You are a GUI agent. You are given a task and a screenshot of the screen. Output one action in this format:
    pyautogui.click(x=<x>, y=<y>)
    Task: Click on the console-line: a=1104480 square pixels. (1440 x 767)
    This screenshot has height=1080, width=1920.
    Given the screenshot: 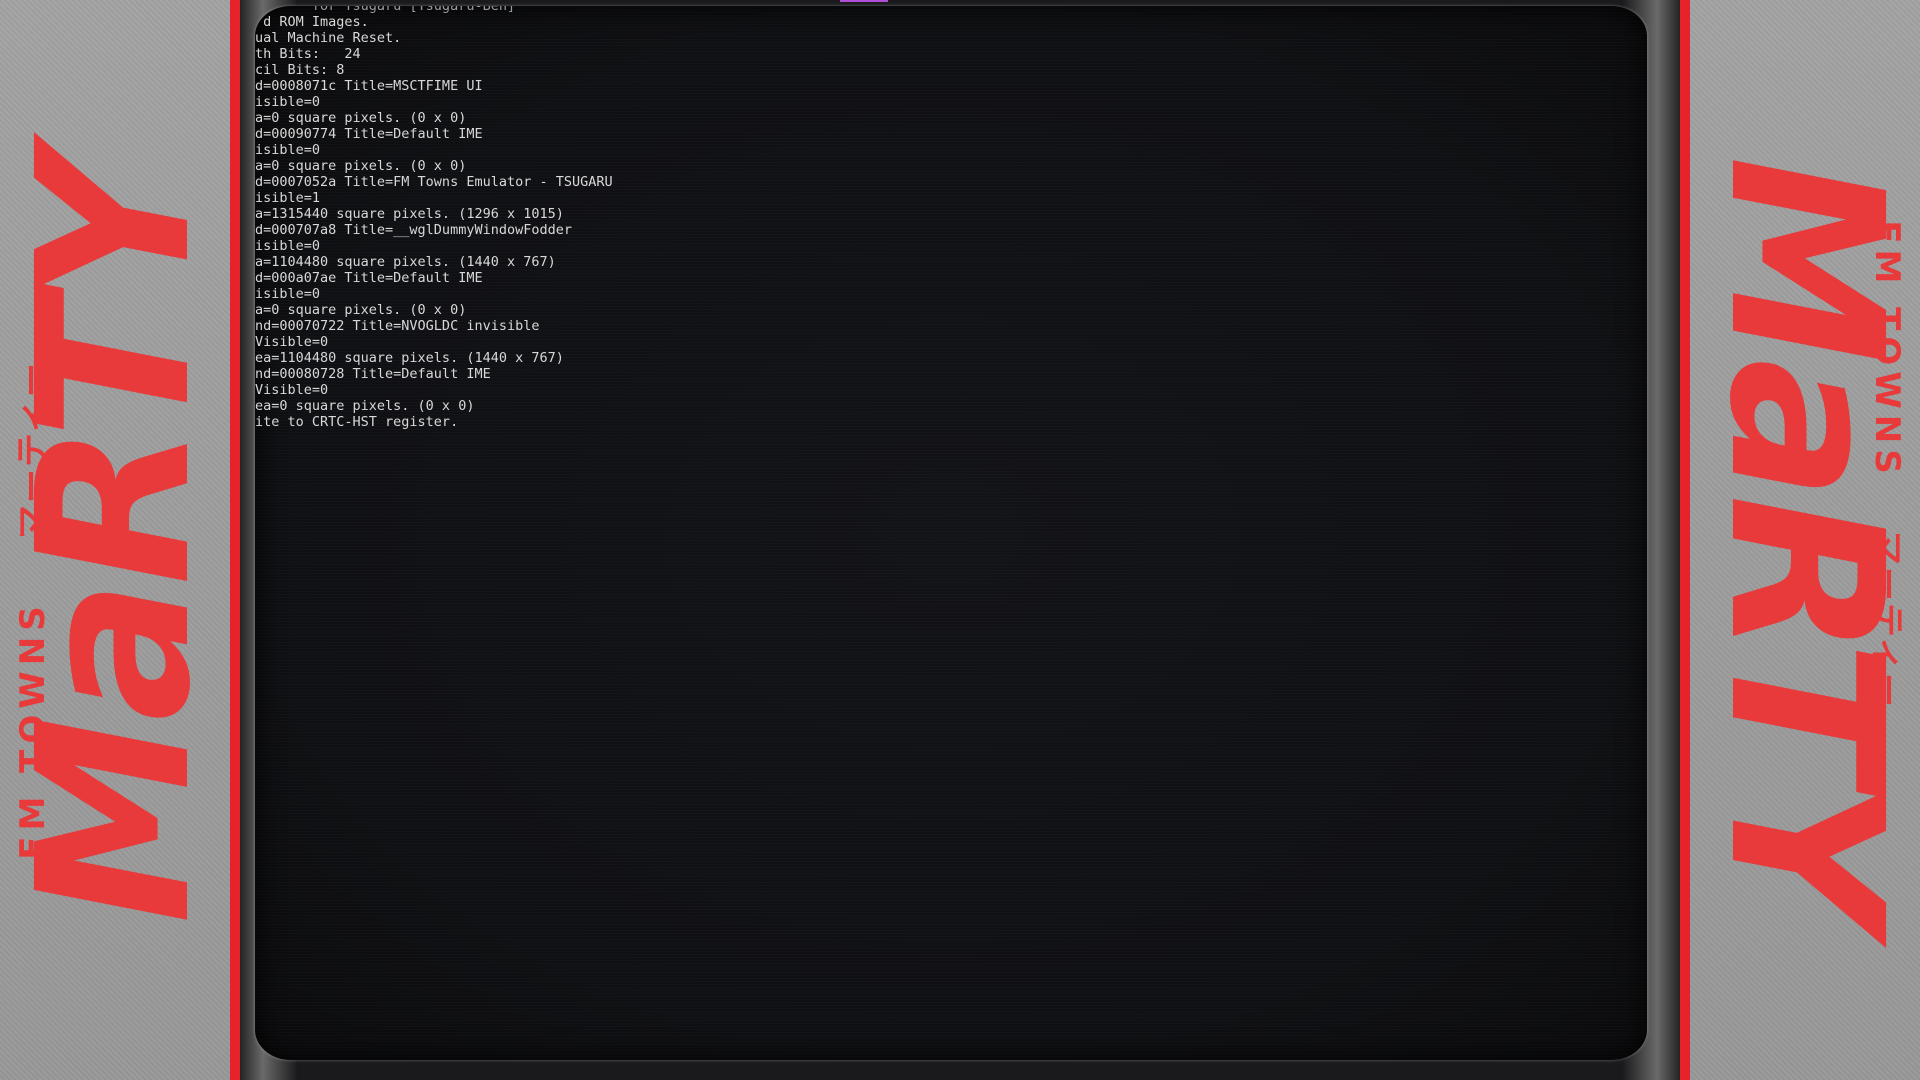 What is the action you would take?
    pyautogui.click(x=405, y=262)
    